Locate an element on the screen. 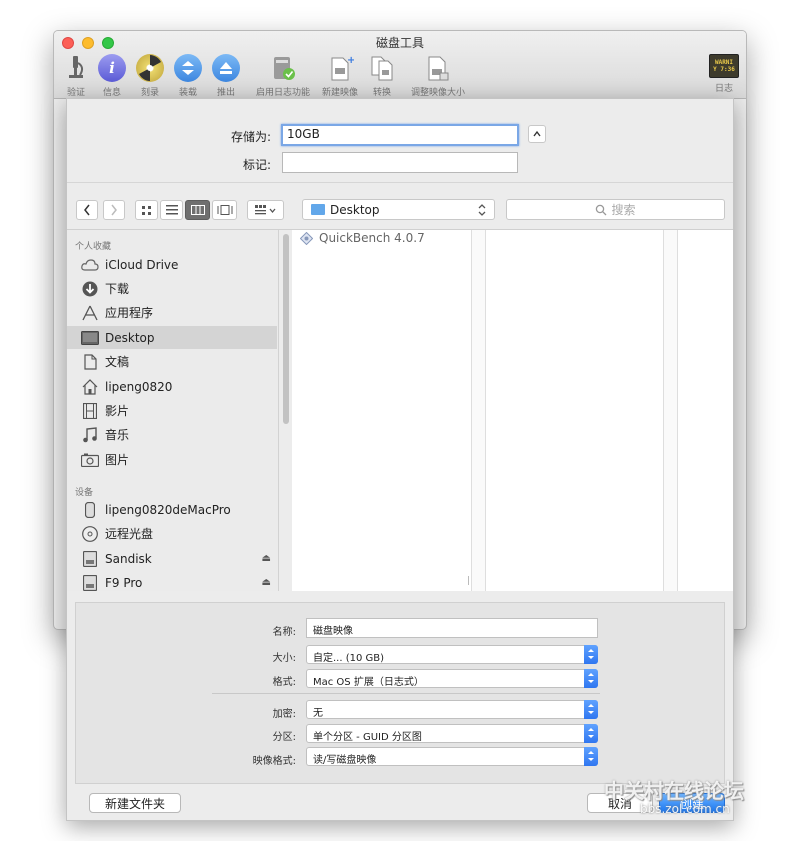 This screenshot has height=841, width=800. save-as-input: 10GB is located at coordinates (400, 135).